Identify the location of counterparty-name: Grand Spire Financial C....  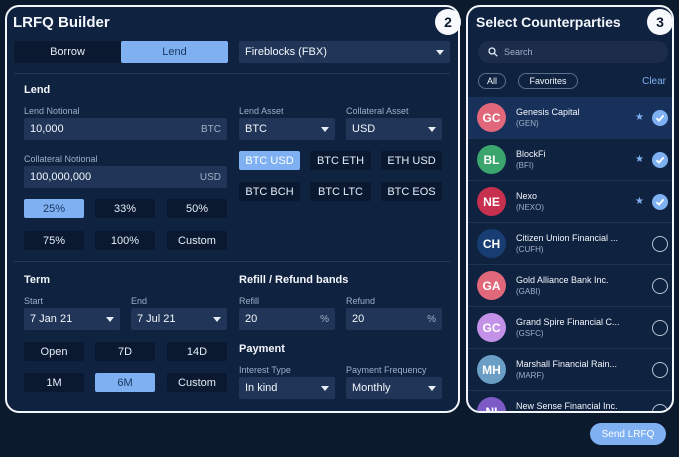
(568, 322).